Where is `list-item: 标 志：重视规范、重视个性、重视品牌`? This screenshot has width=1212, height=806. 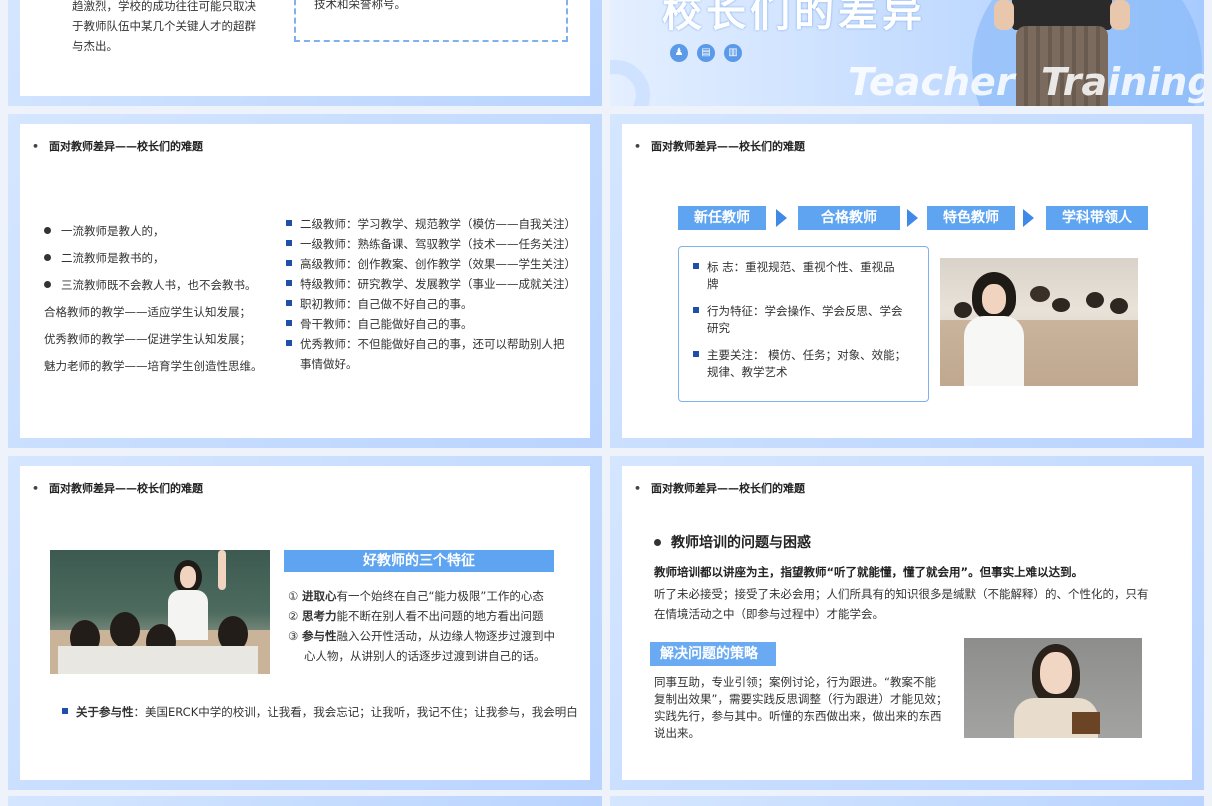
list-item: 标 志：重视规范、重视个性、重视品牌 is located at coordinates (805, 276).